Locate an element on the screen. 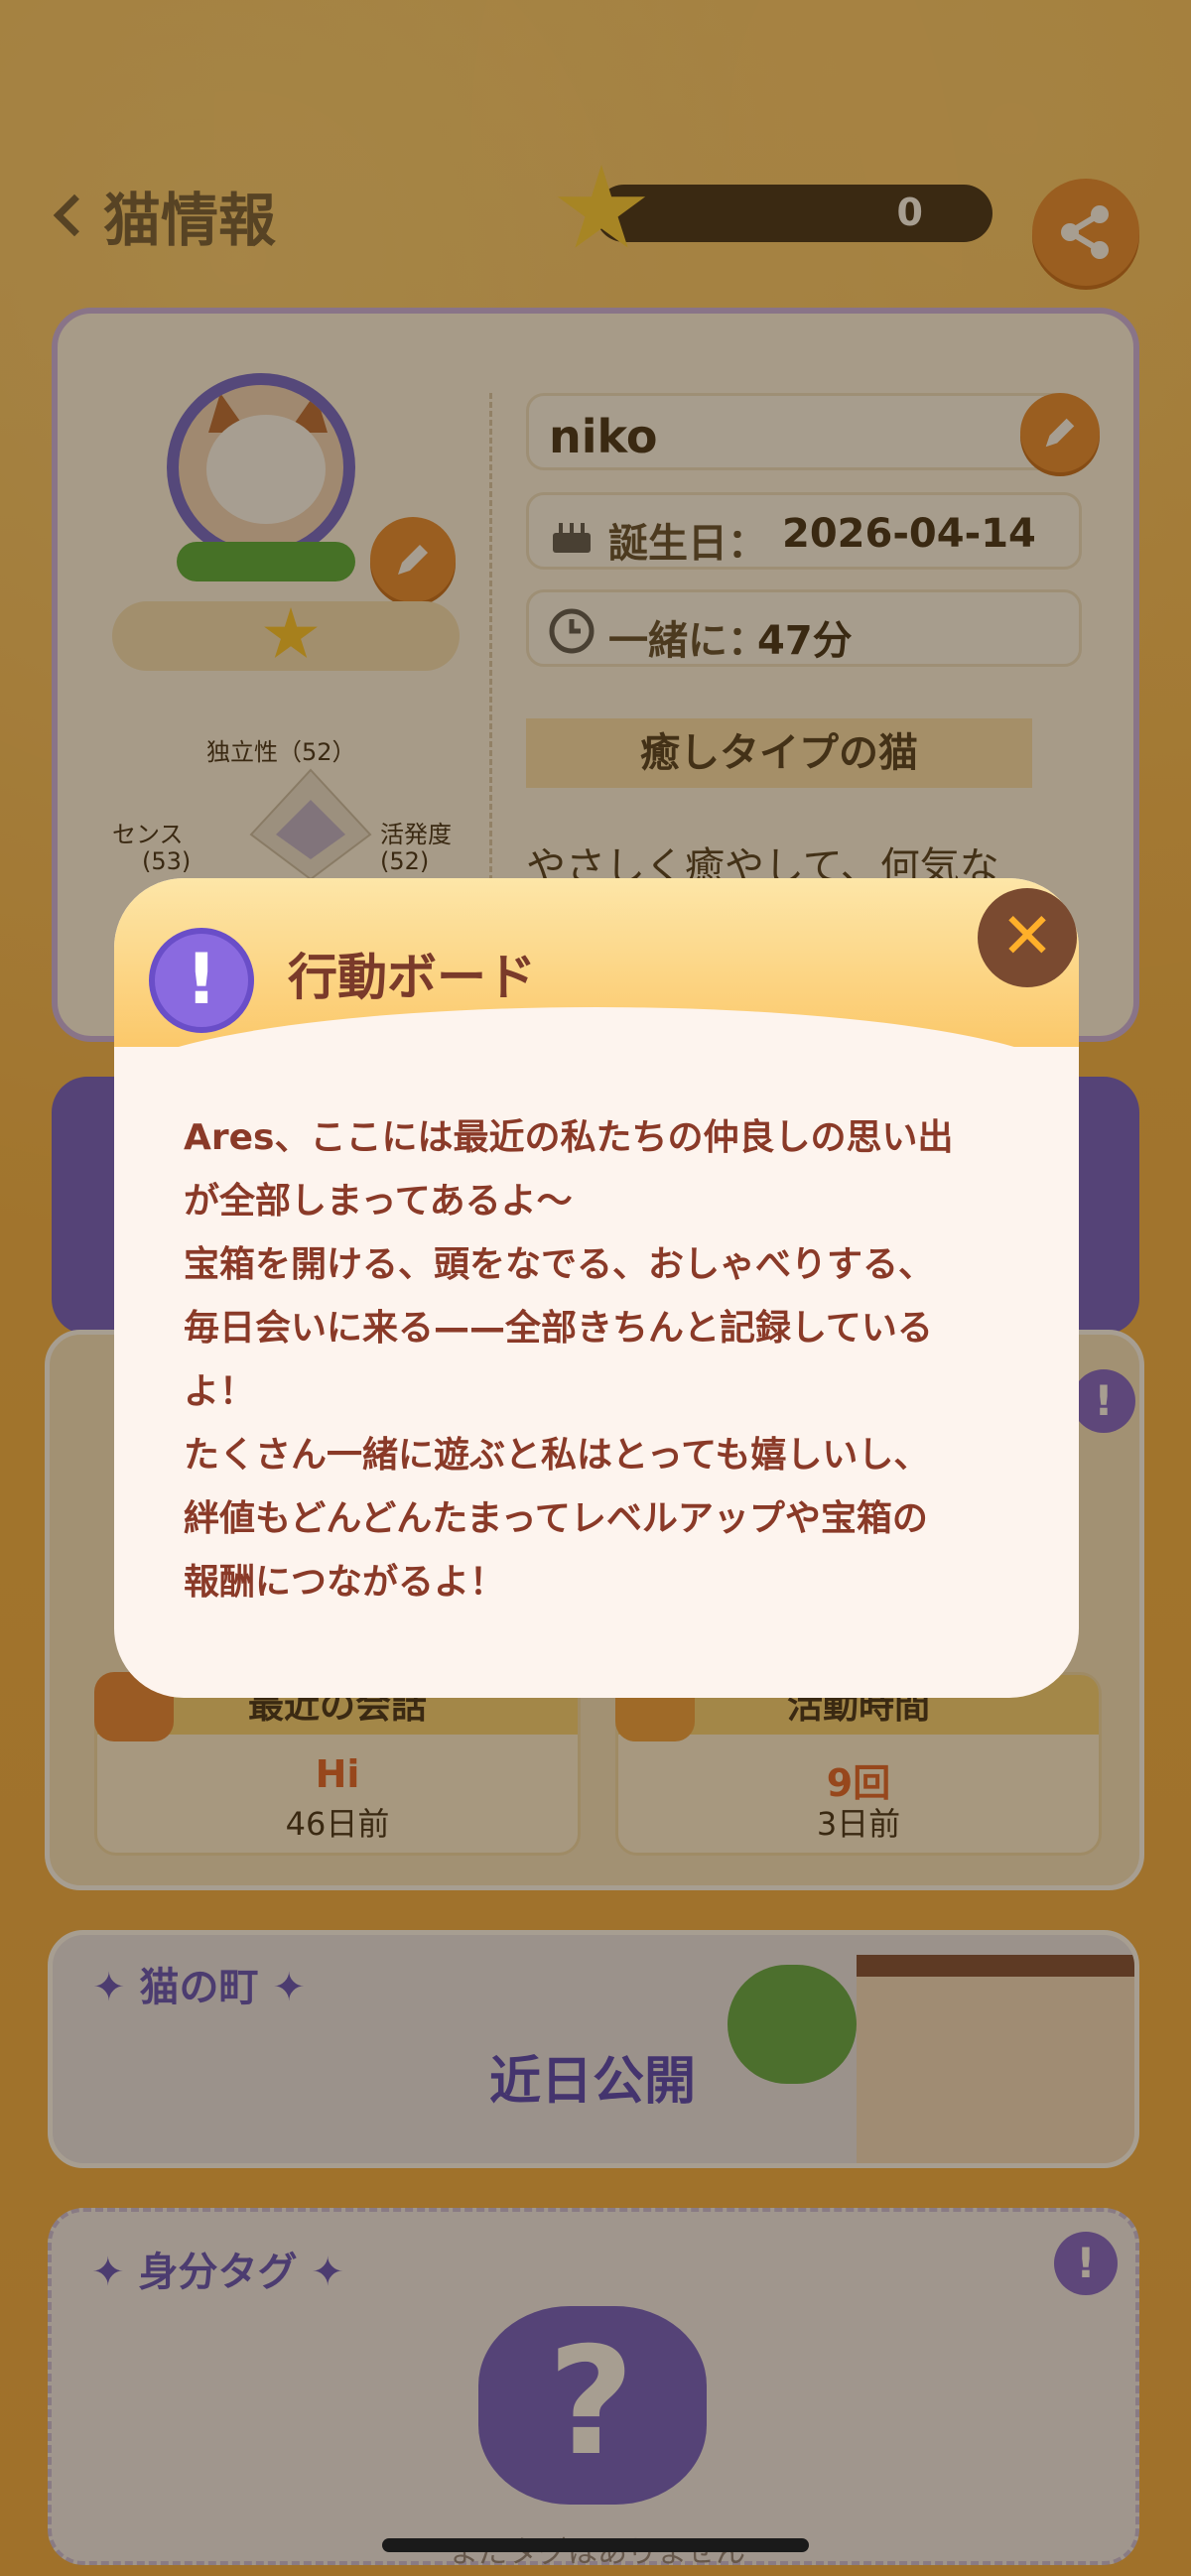 This screenshot has height=2576, width=1191. modal-text-line: 宝箱を開ける、頭をなでる、おしゃべりする、 is located at coordinates (559, 1265).